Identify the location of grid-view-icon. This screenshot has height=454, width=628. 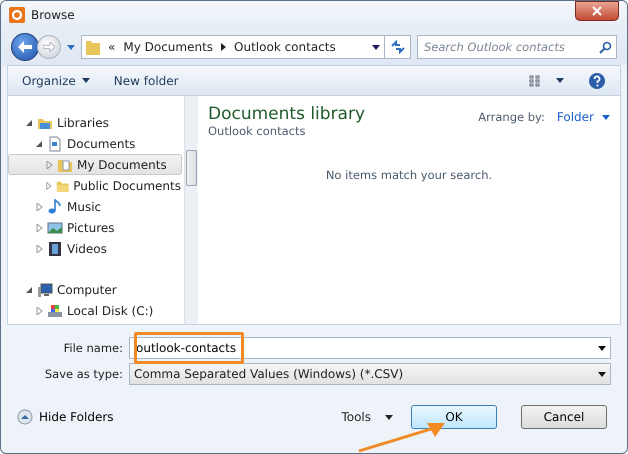
(534, 80).